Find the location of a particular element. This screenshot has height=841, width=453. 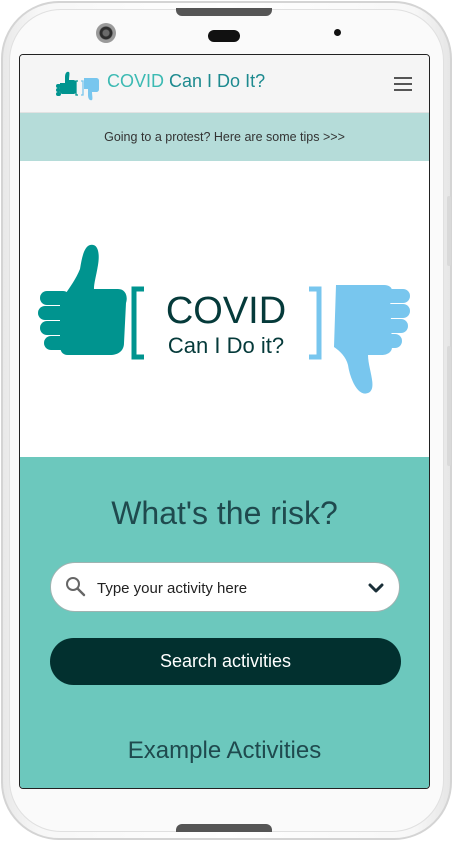

app-title-rest: Can I Do It? is located at coordinates (217, 81).